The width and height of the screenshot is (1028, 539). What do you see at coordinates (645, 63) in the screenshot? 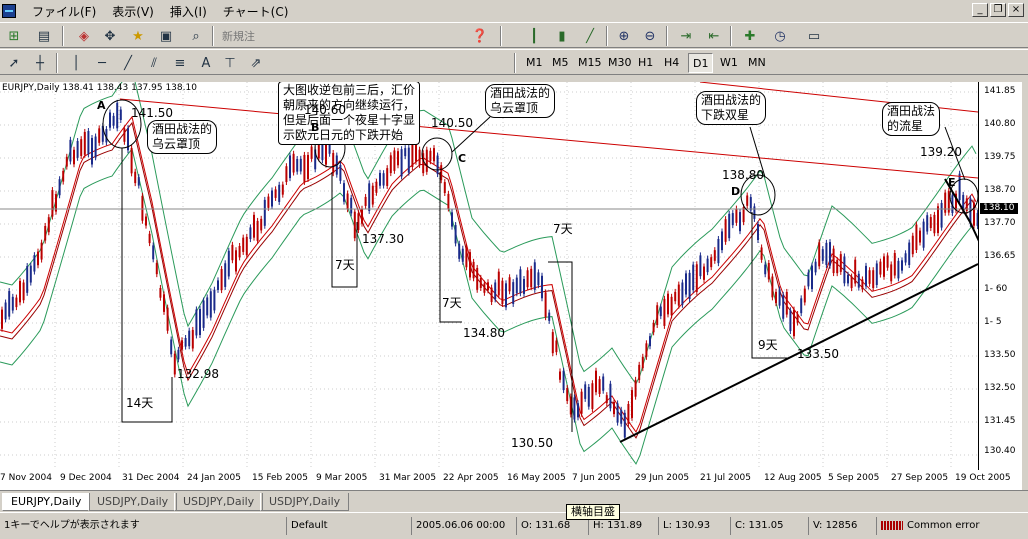
I see `timeframe-h1: H1` at bounding box center [645, 63].